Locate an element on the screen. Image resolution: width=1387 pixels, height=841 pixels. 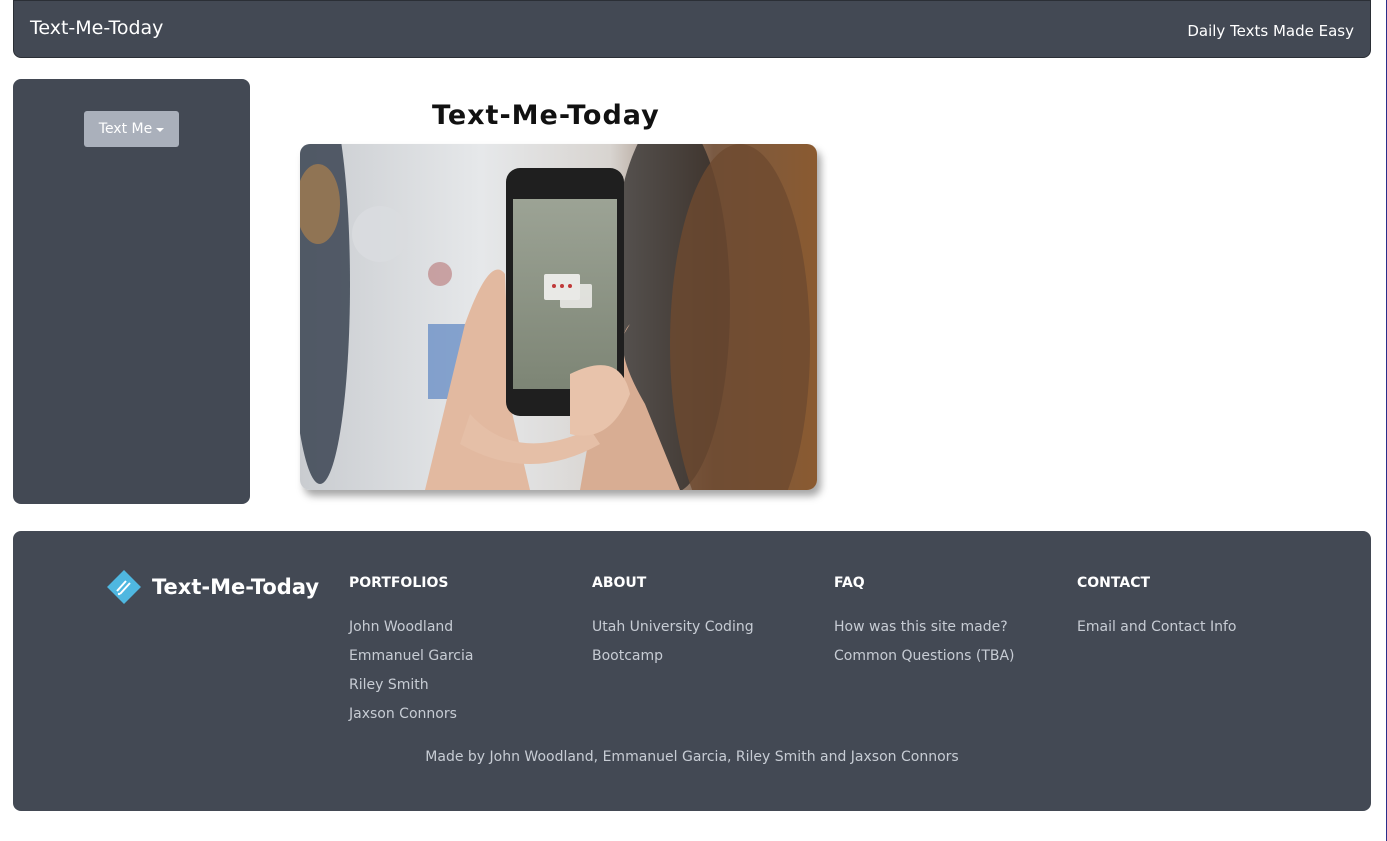
footer-link-email-contact: Email and Contact Info is located at coordinates (1157, 627).